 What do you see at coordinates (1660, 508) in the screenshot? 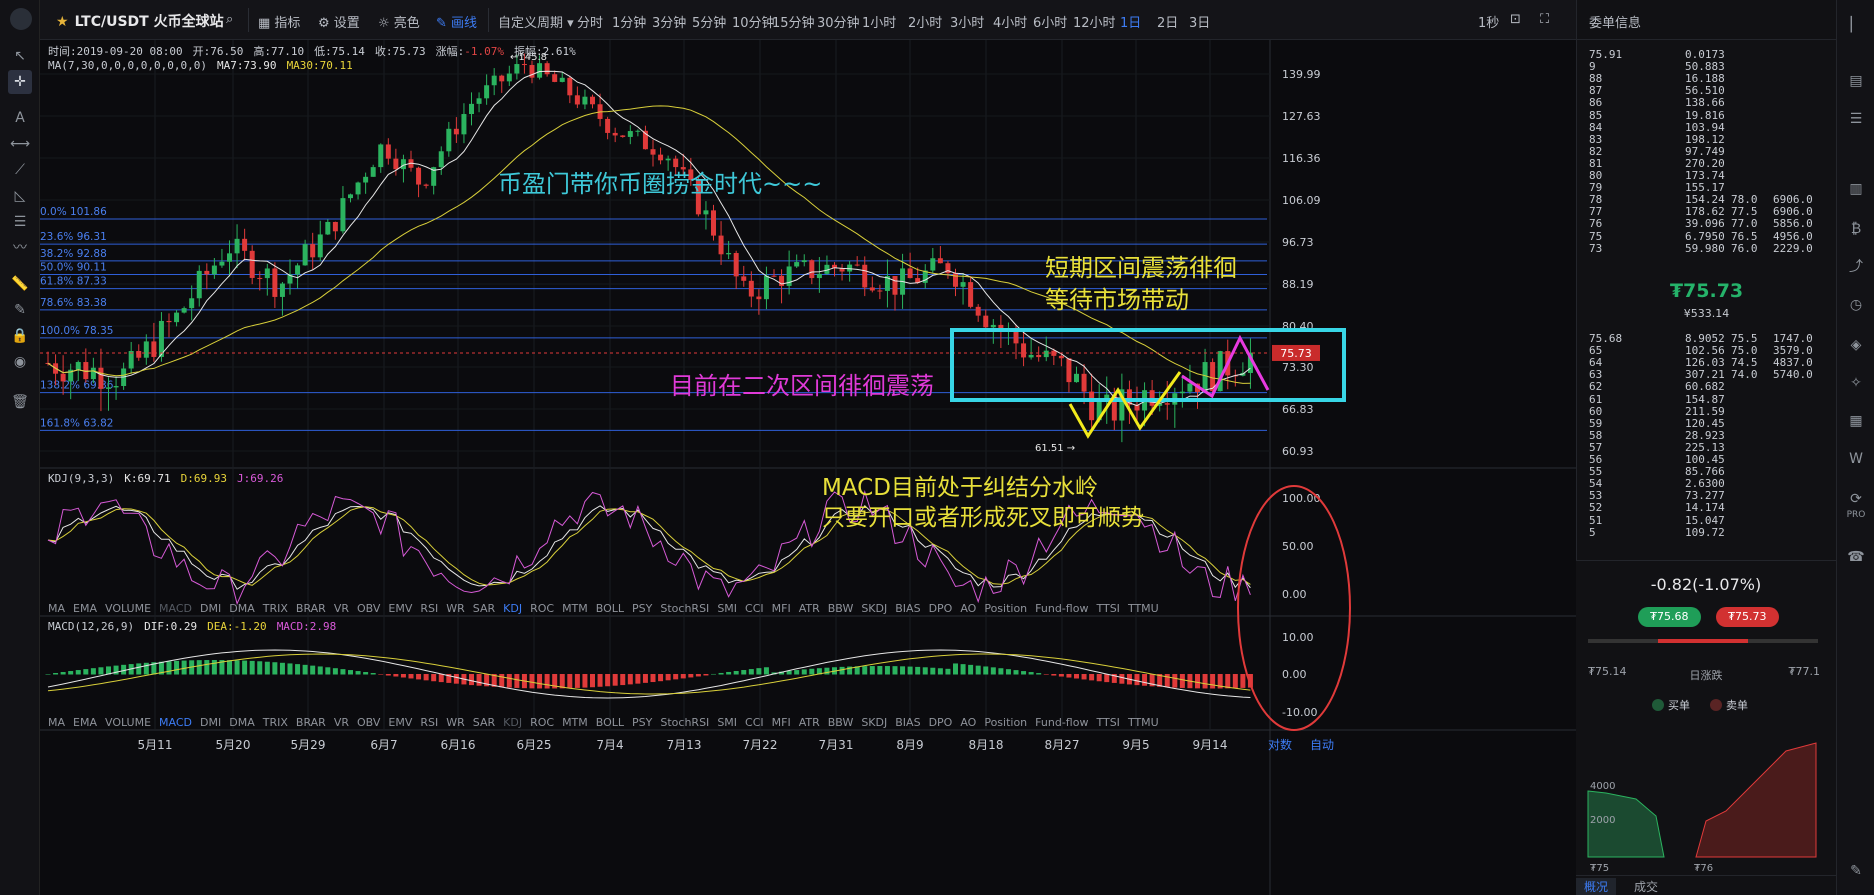
I see `order-row: 52 14.174` at bounding box center [1660, 508].